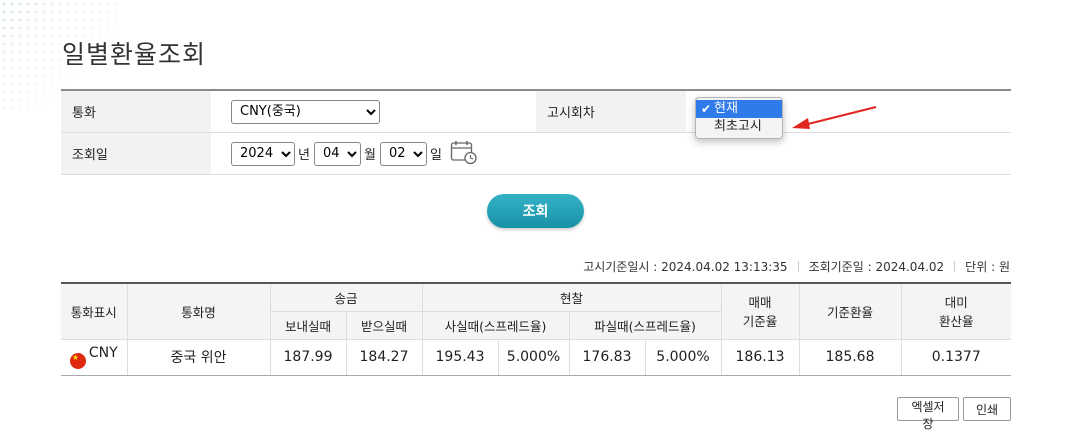  I want to click on th-currency-name: 통화명, so click(198, 311).